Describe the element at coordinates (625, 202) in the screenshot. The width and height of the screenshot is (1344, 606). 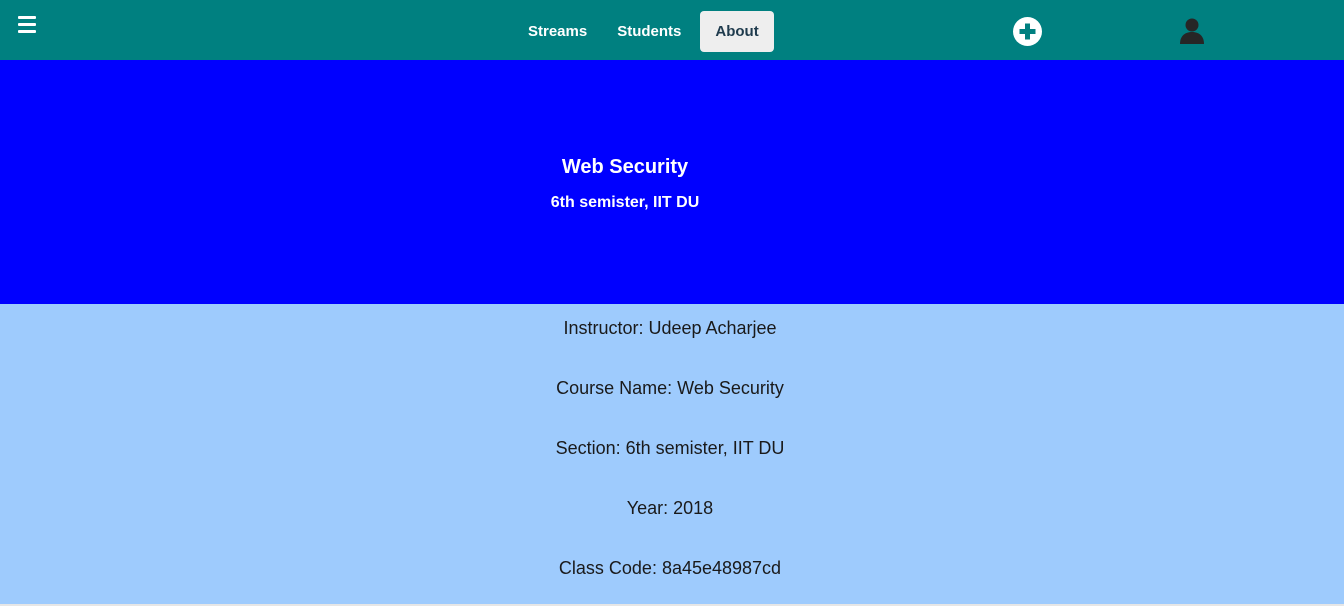
I see `course-subtitle: 6th semister, IIT DU` at that location.